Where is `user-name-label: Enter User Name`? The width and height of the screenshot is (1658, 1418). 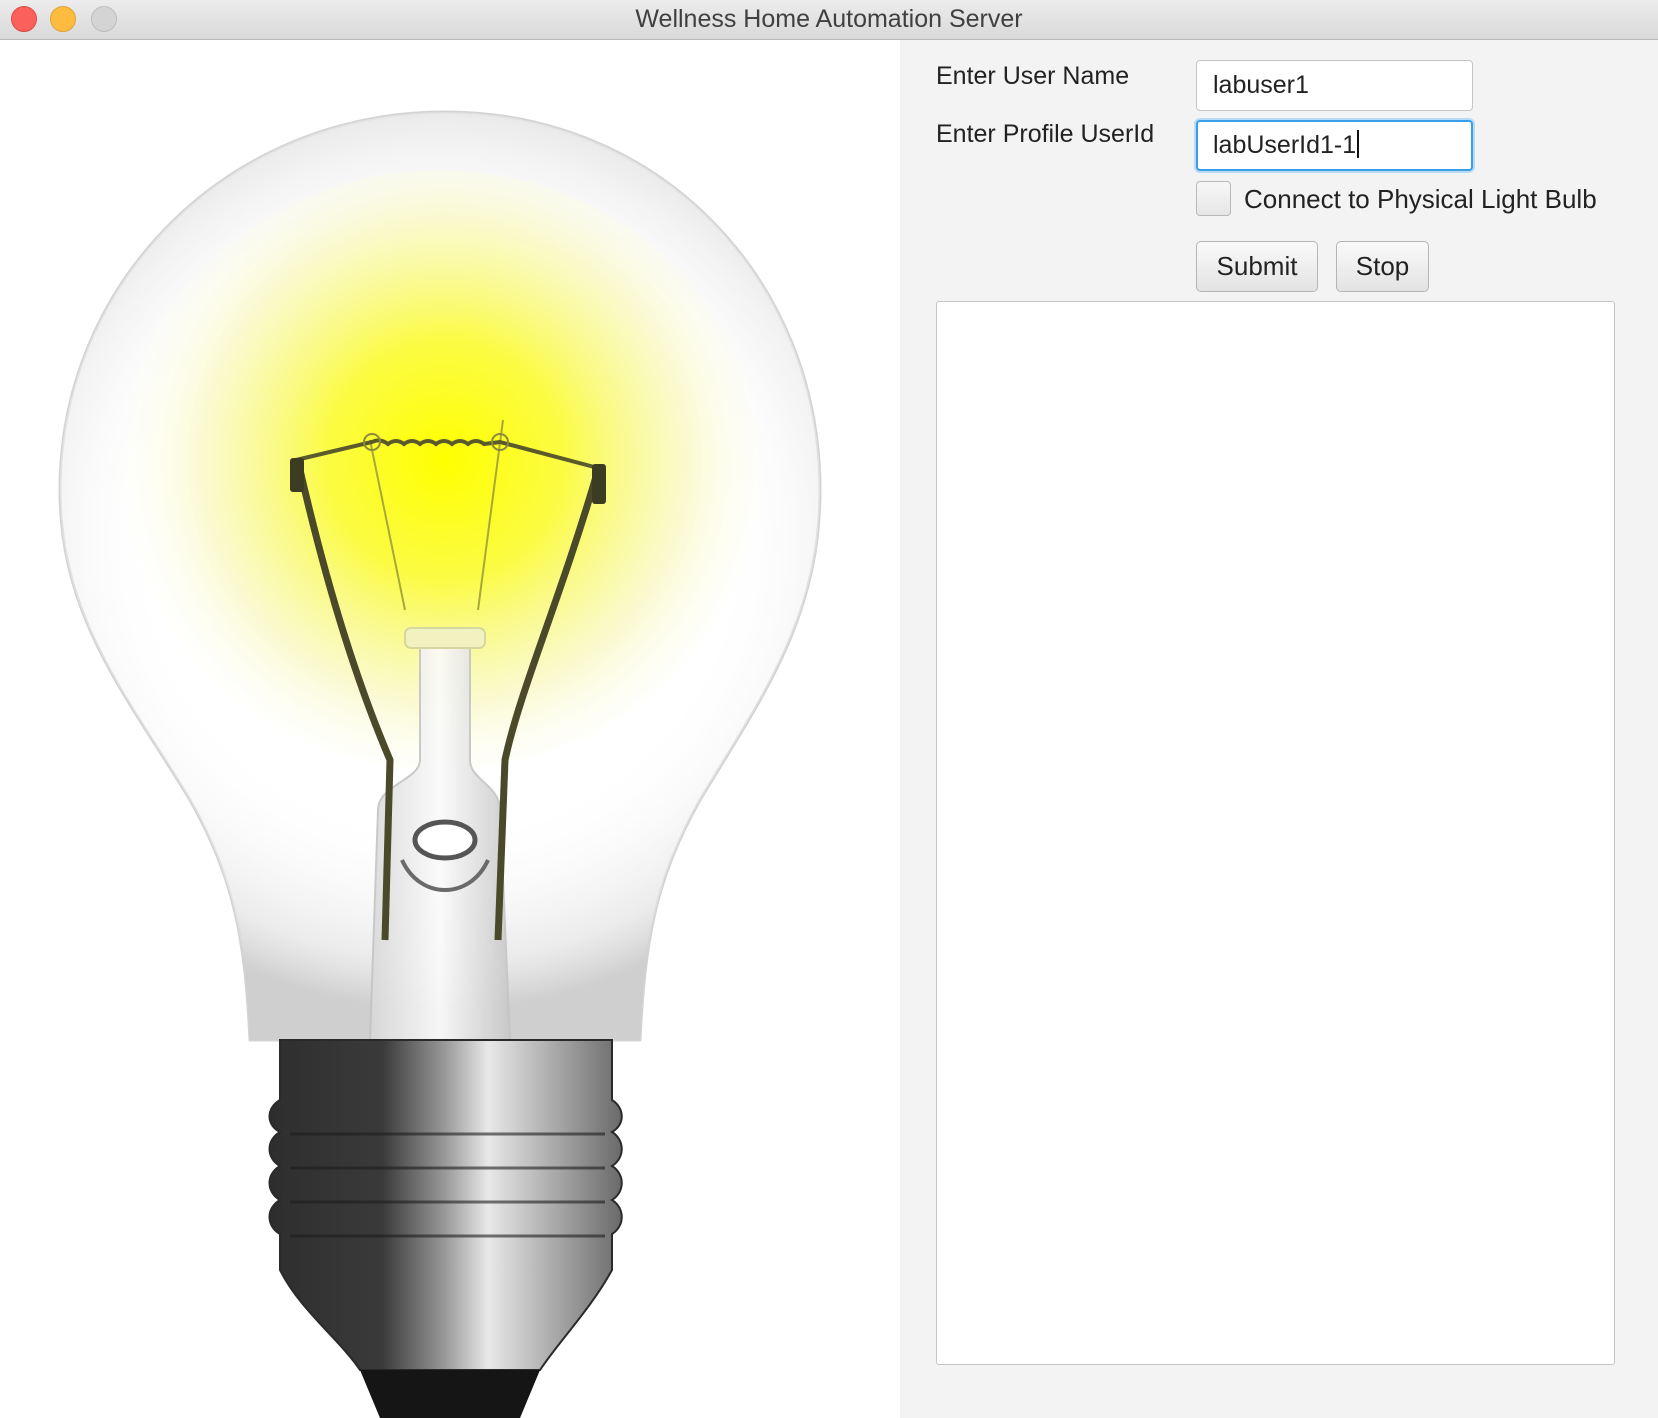
user-name-label: Enter User Name is located at coordinates (1033, 76).